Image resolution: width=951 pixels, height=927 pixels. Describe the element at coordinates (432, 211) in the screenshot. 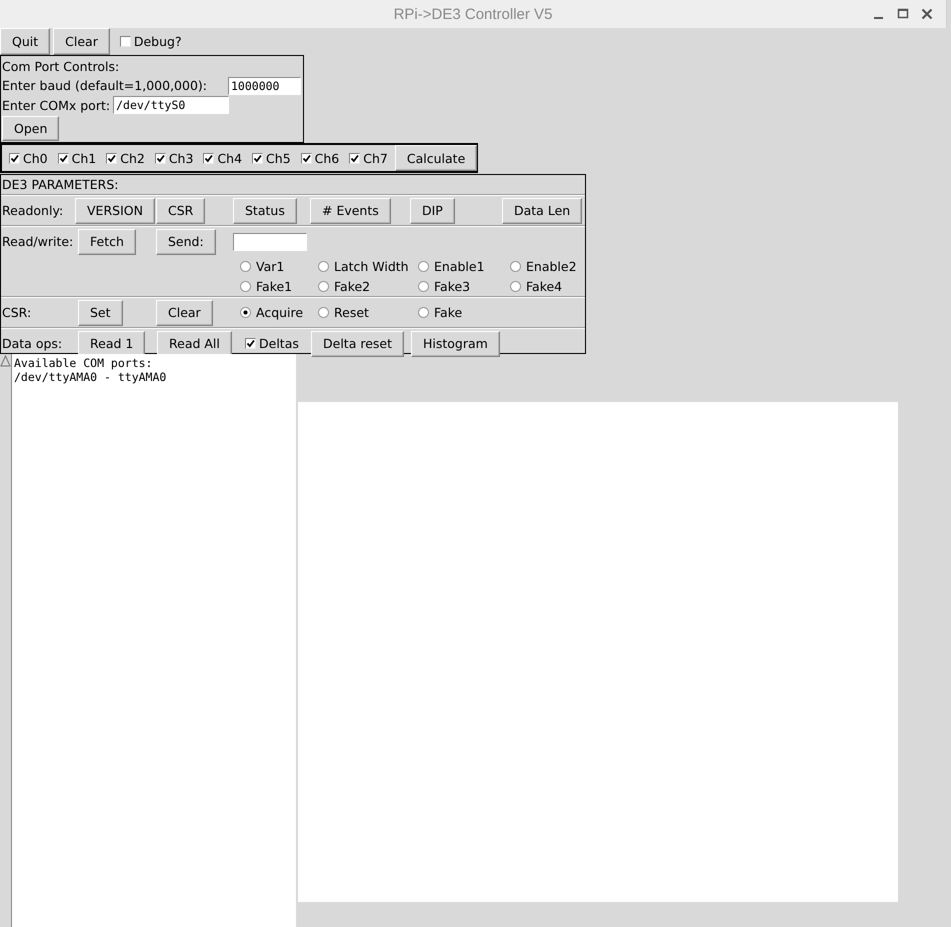

I see `button: DIP` at that location.